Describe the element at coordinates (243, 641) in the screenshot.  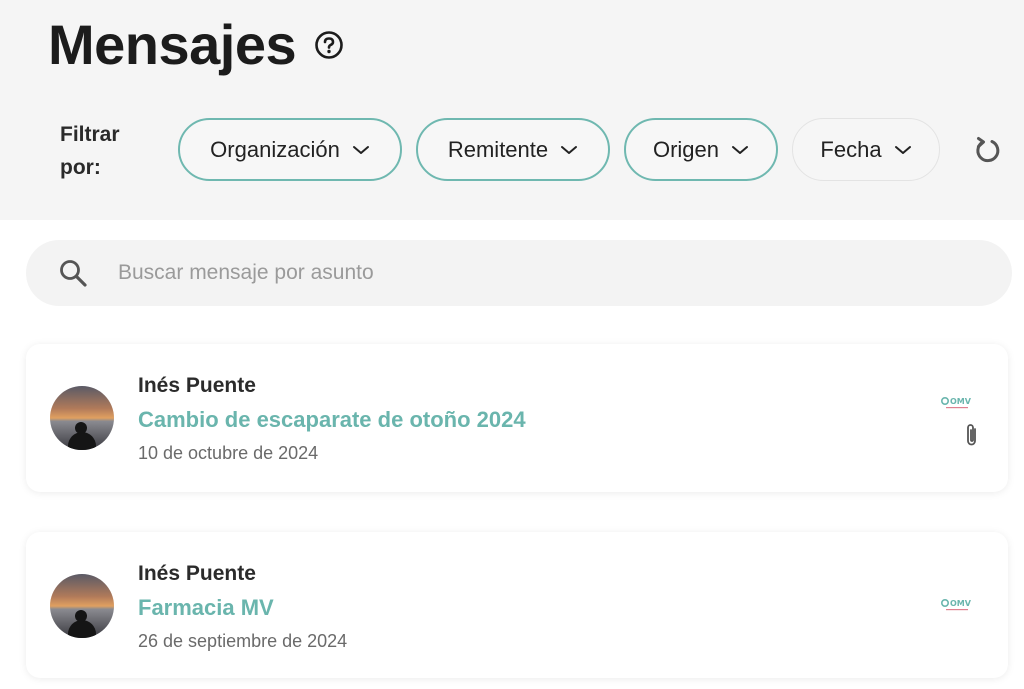
I see `message-date: 26 de septiembre de 2024` at that location.